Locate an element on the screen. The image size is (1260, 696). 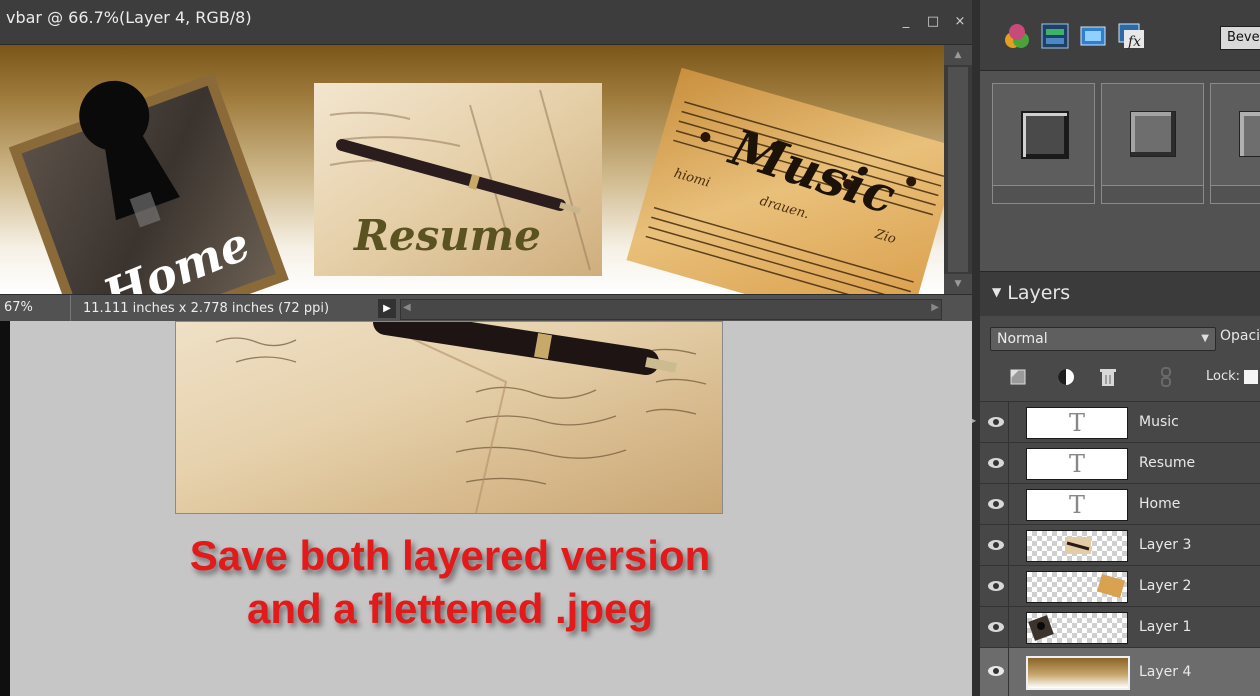
trash-icon is located at coordinates (1108, 377).